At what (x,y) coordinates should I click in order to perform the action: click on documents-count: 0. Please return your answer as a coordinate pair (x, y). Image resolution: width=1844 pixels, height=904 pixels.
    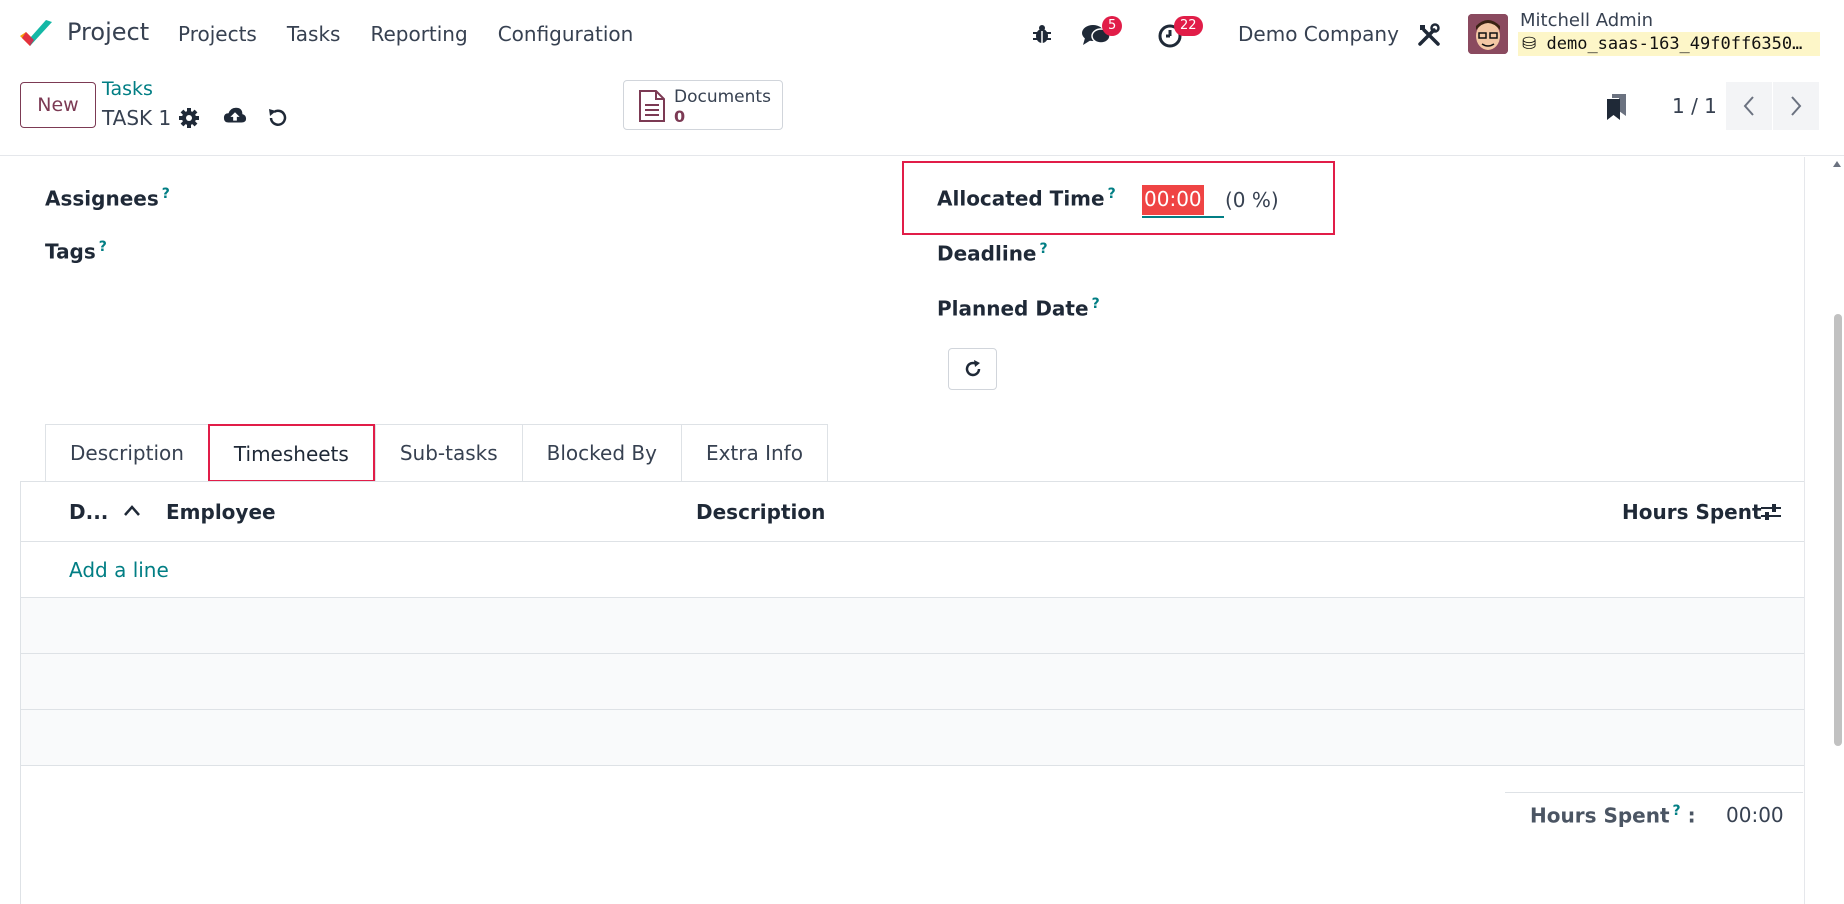
    Looking at the image, I should click on (680, 116).